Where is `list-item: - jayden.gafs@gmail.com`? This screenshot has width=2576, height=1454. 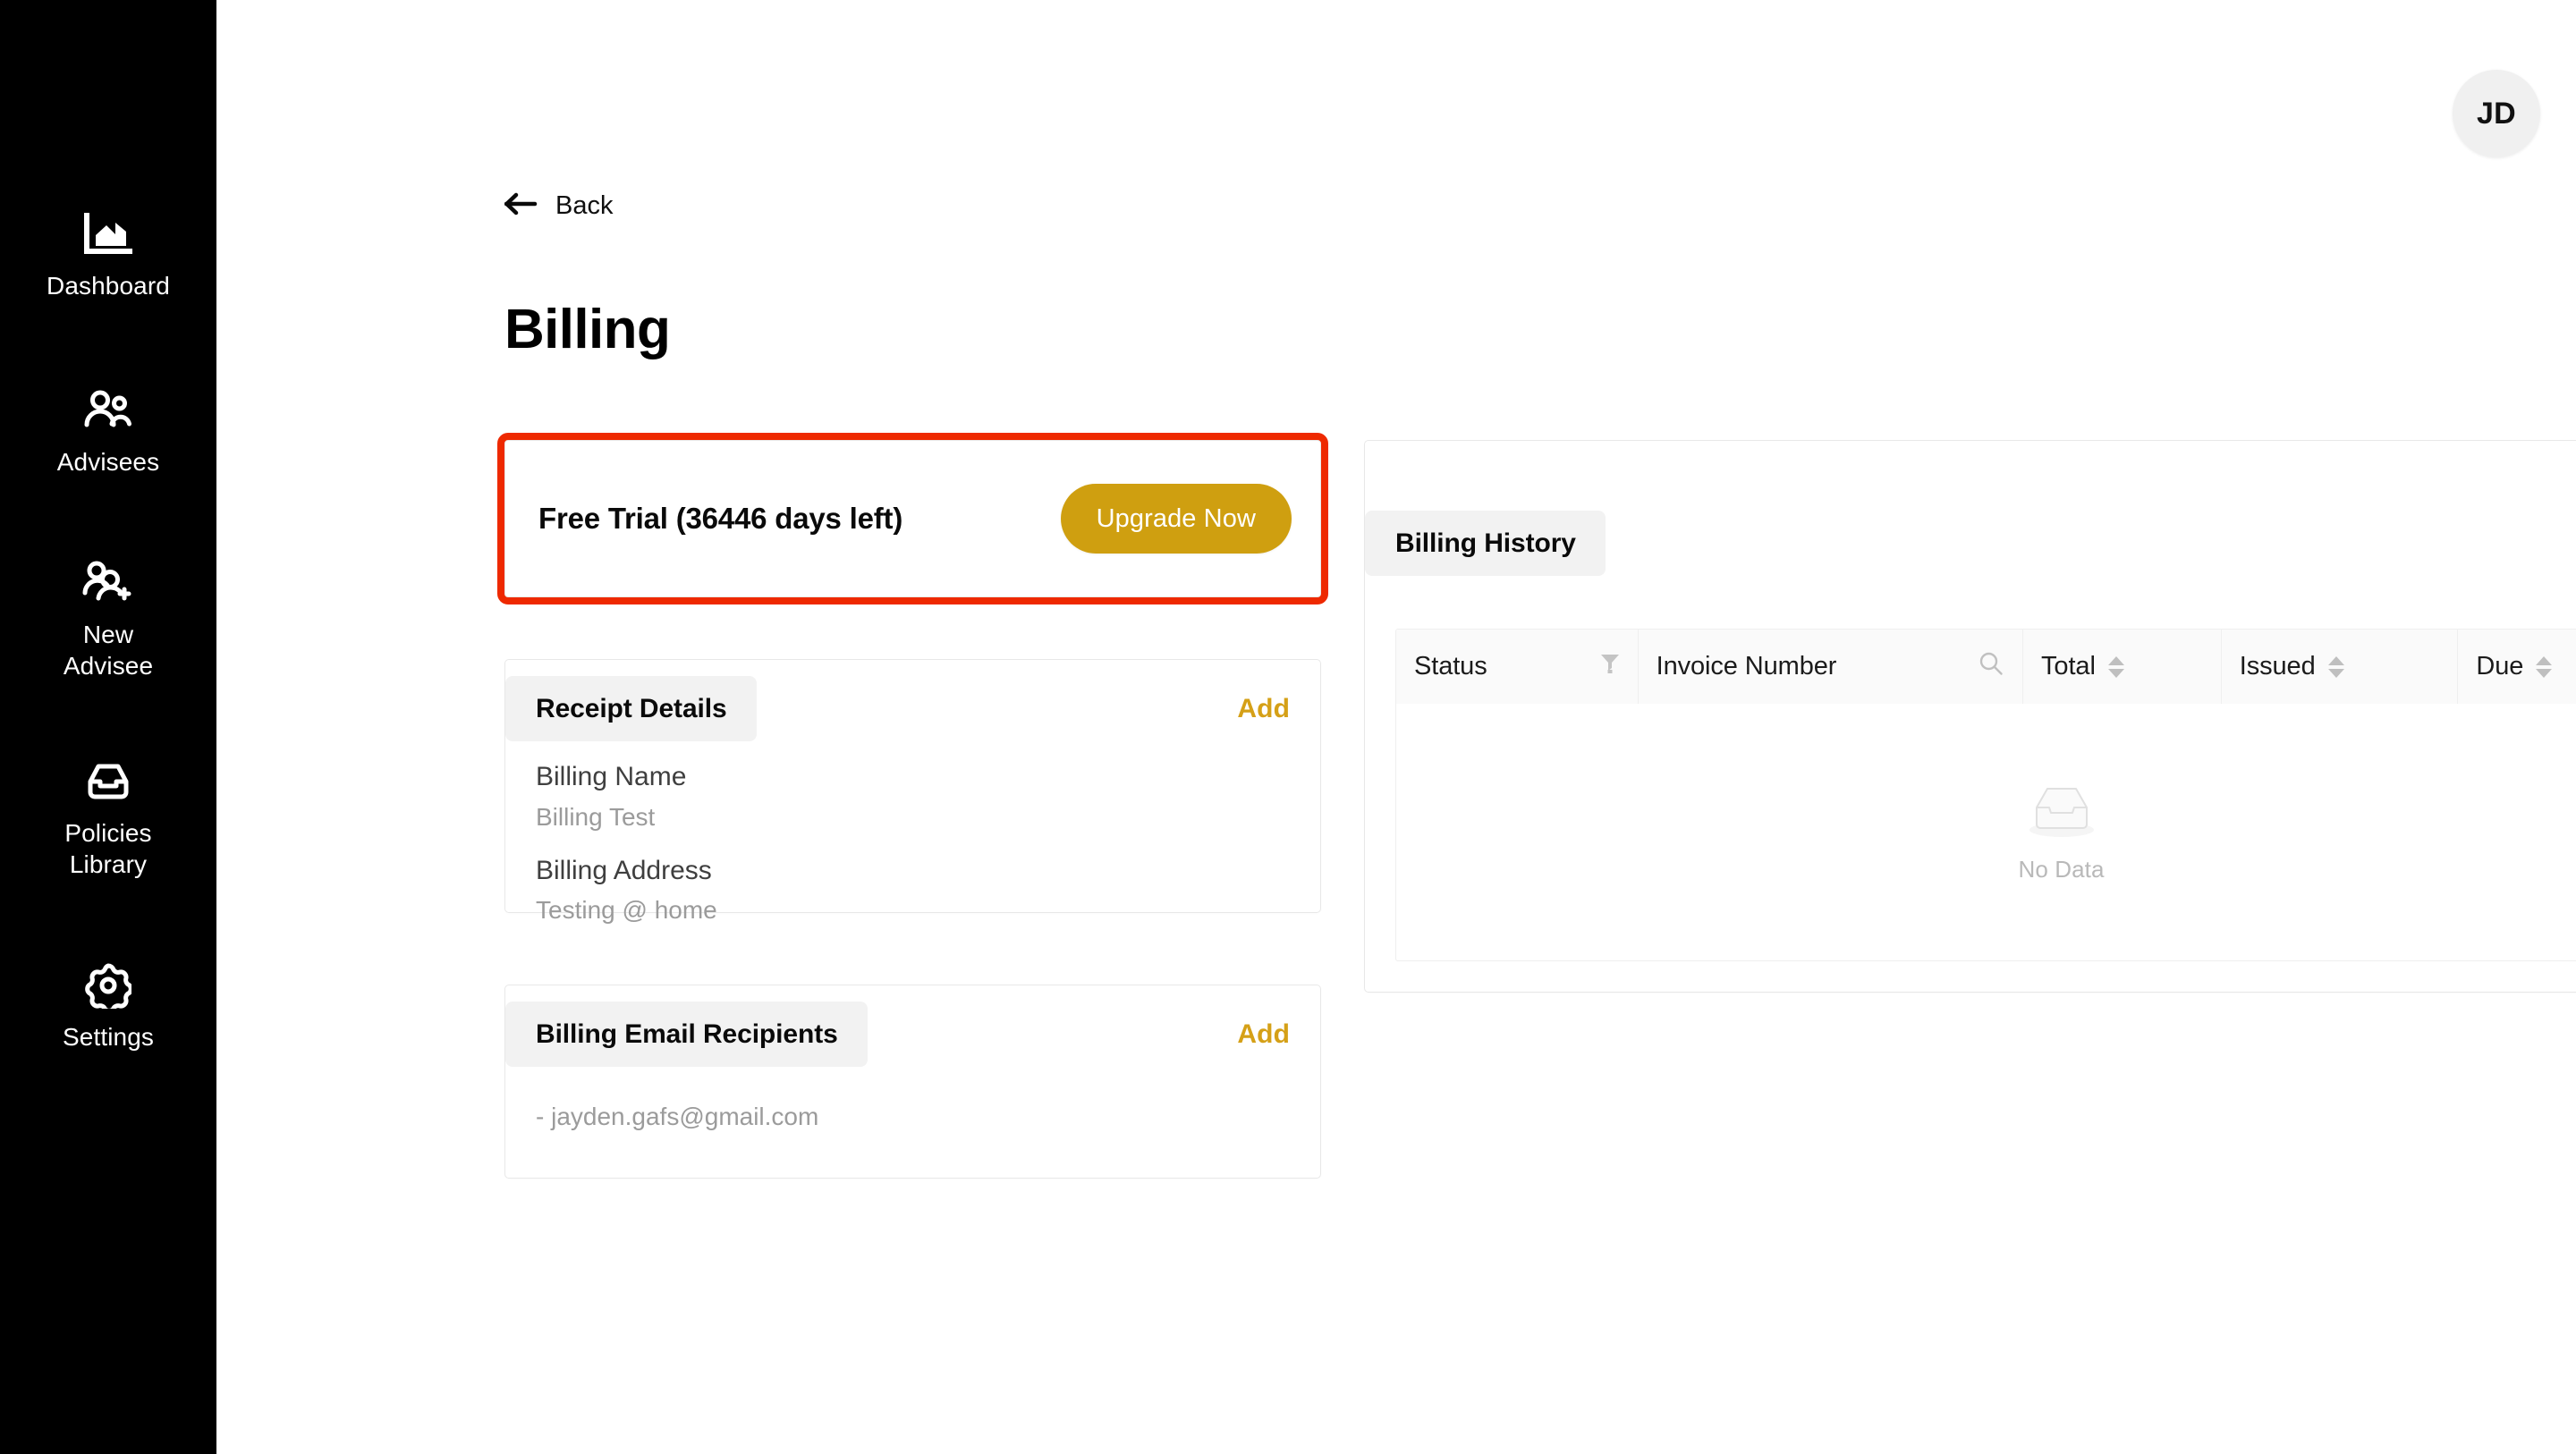
list-item: - jayden.gafs@gmail.com is located at coordinates (677, 1117).